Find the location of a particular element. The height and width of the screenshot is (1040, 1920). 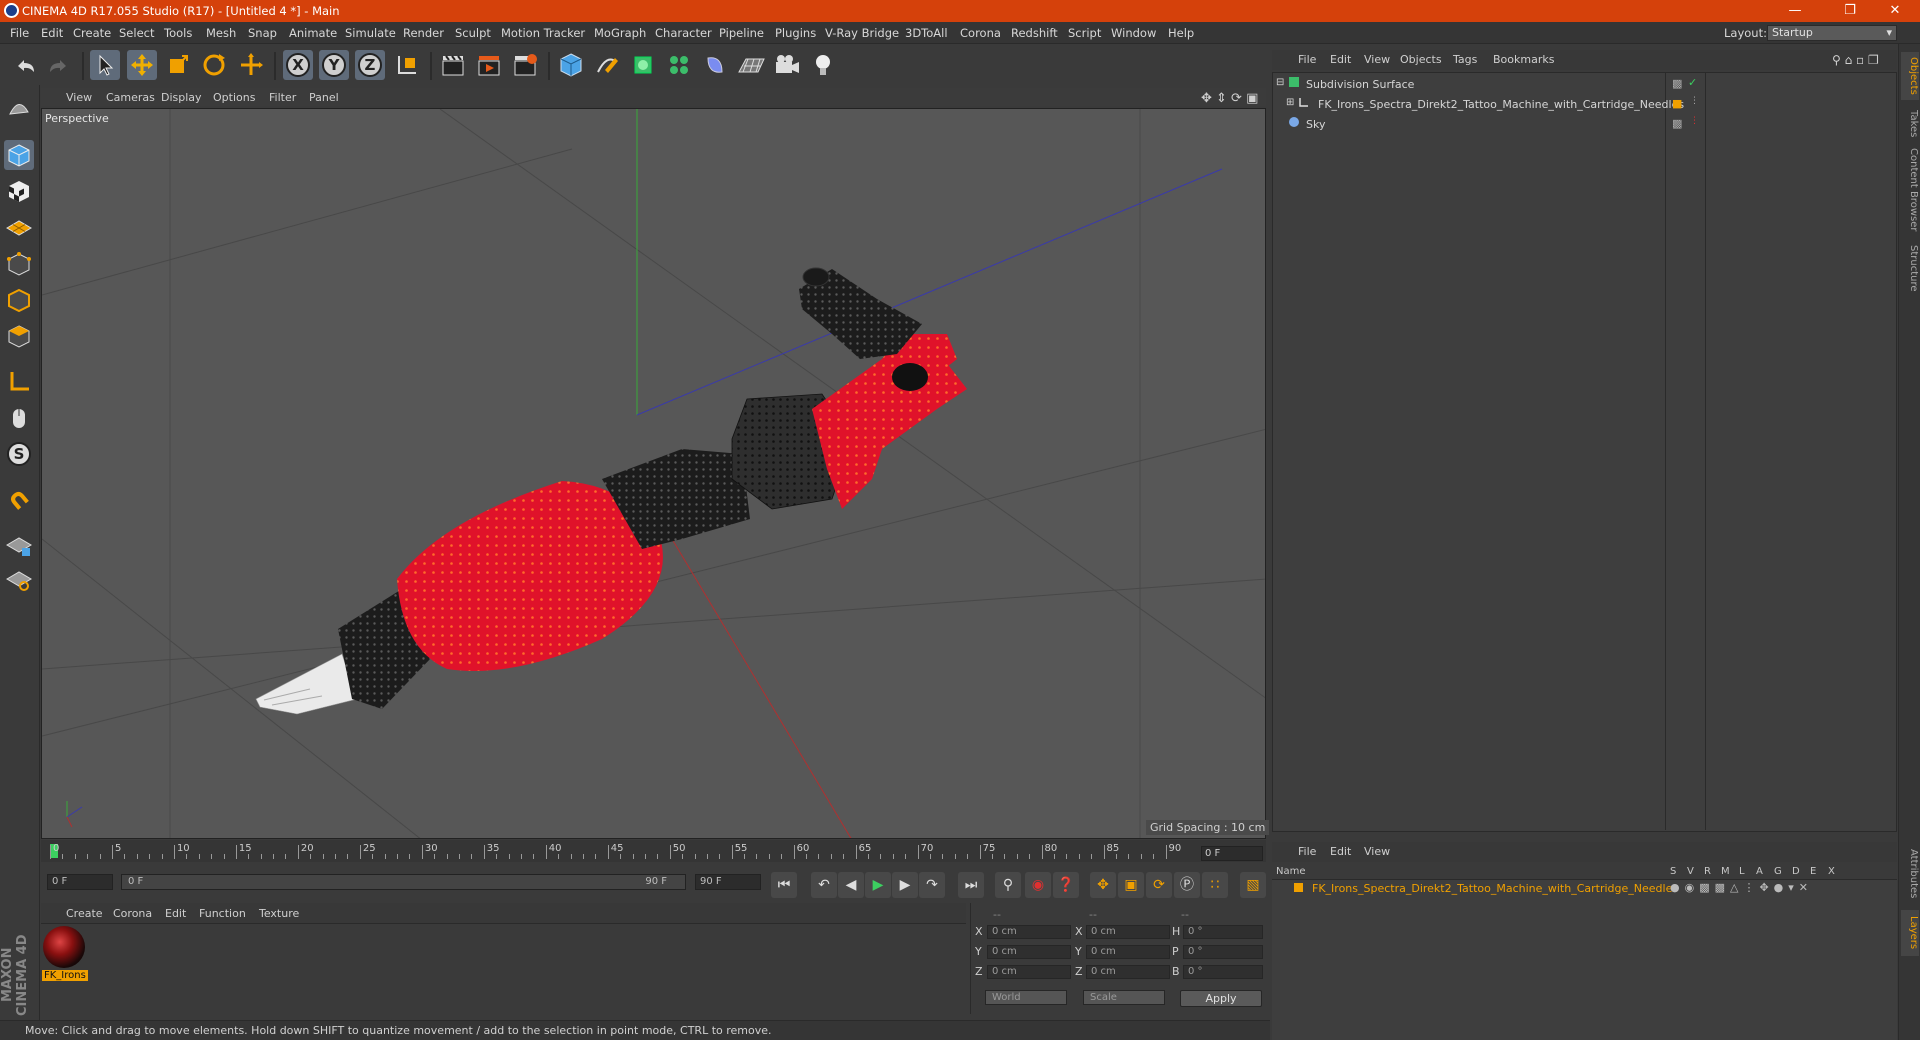

layer-menu-edit: Edit is located at coordinates (1340, 851).